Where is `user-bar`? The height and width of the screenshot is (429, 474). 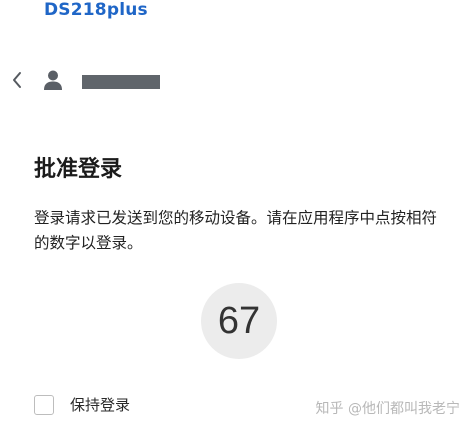 user-bar is located at coordinates (84, 82).